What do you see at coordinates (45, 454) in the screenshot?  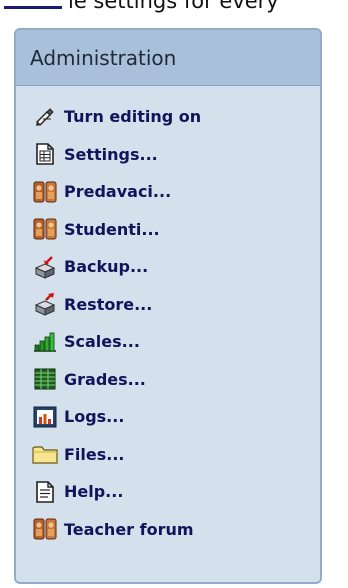 I see `folder-icon` at bounding box center [45, 454].